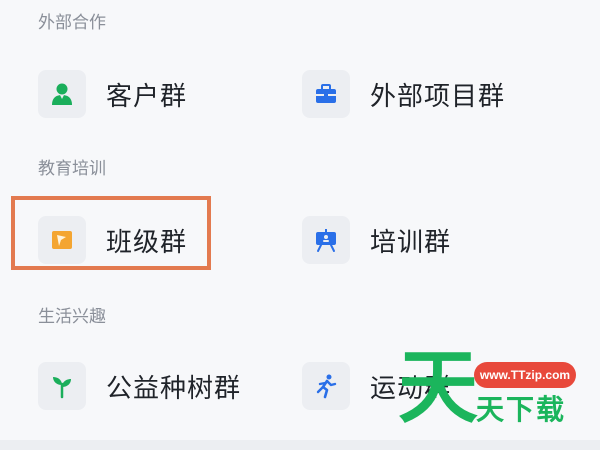  I want to click on group-type-customer: 客户群, so click(112, 94).